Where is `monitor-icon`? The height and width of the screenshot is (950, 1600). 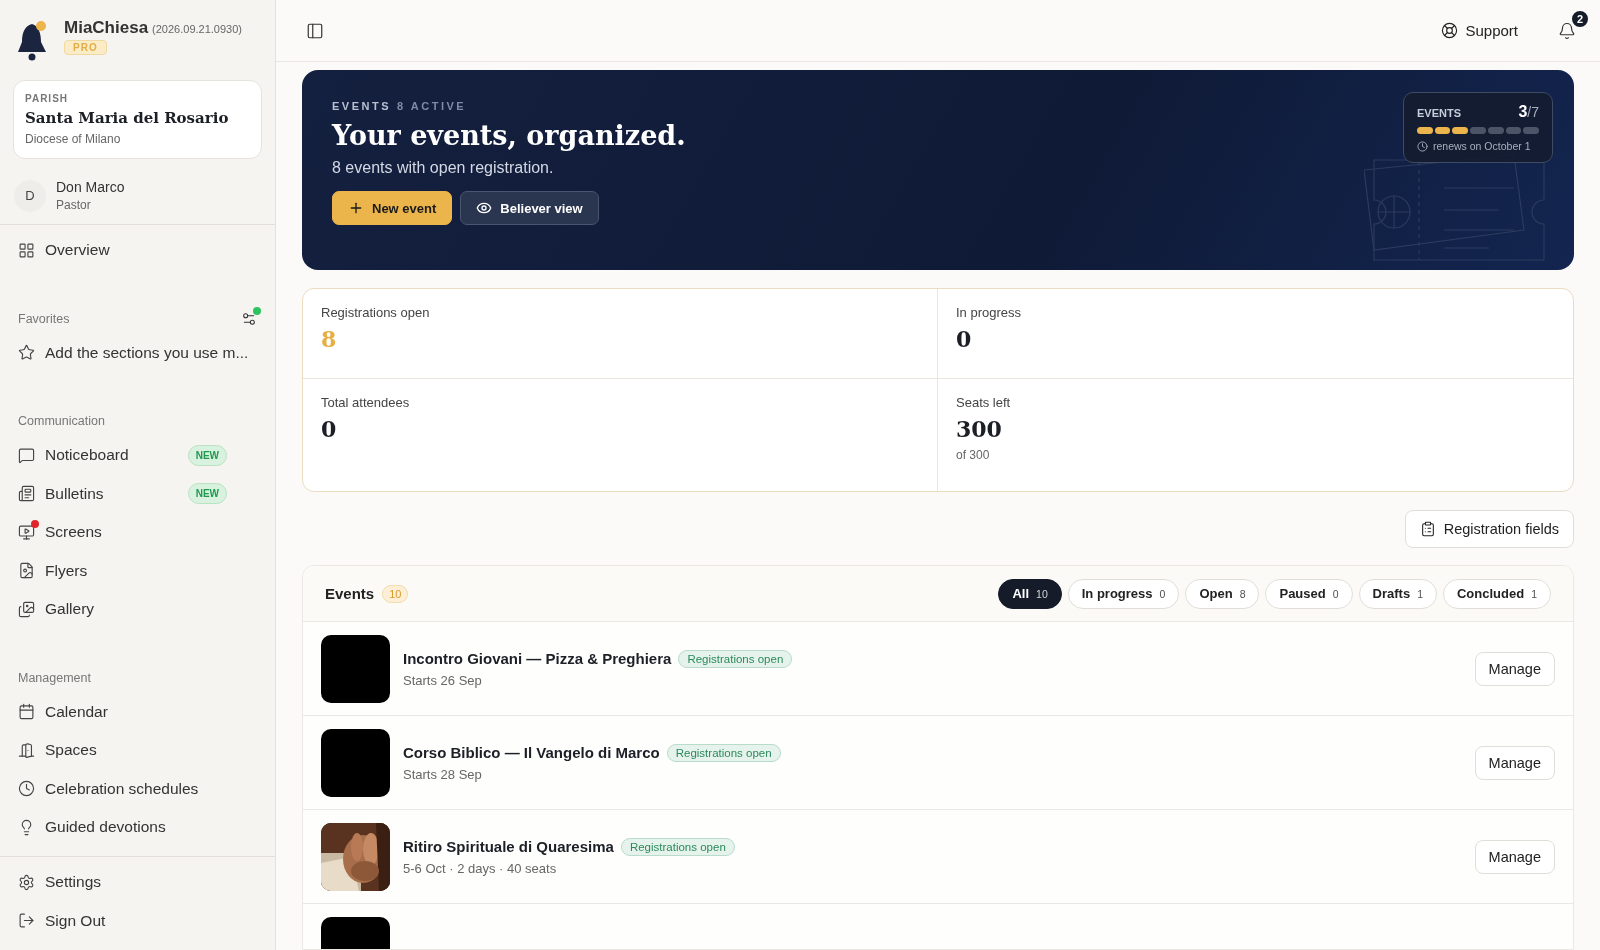
monitor-icon is located at coordinates (26, 532).